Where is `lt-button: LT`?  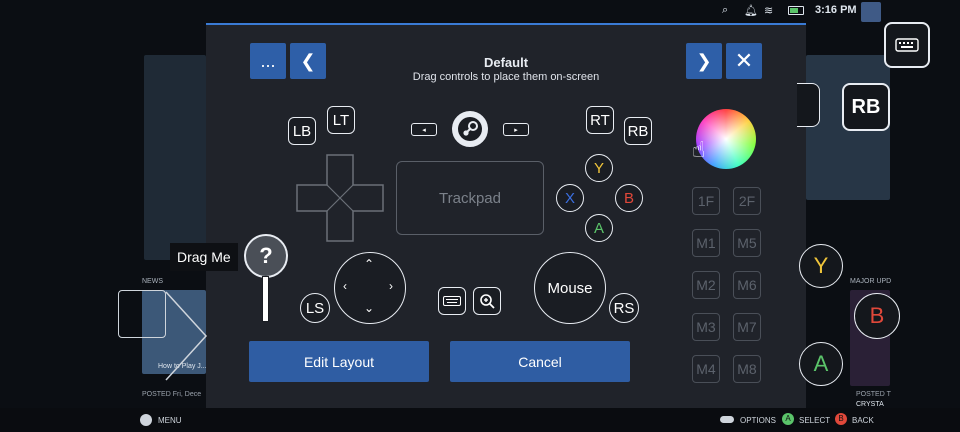 lt-button: LT is located at coordinates (341, 120).